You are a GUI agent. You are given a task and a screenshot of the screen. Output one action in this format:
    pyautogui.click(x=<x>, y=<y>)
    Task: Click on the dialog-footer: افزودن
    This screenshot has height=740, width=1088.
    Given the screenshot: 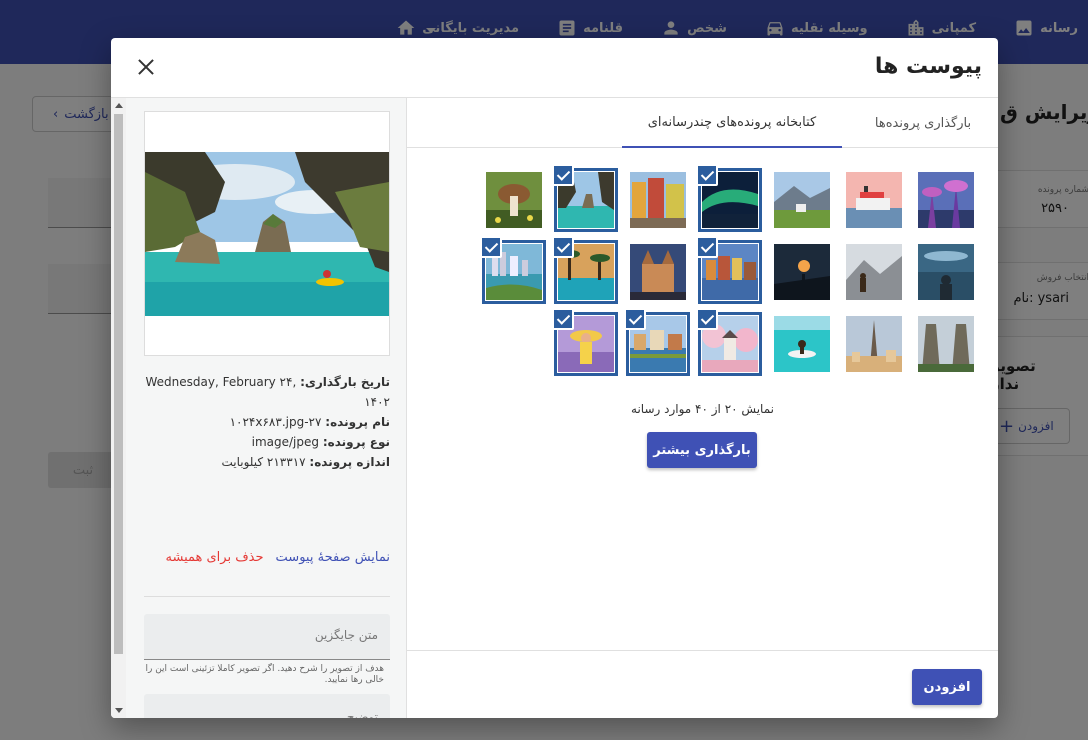 What is the action you would take?
    pyautogui.click(x=702, y=684)
    